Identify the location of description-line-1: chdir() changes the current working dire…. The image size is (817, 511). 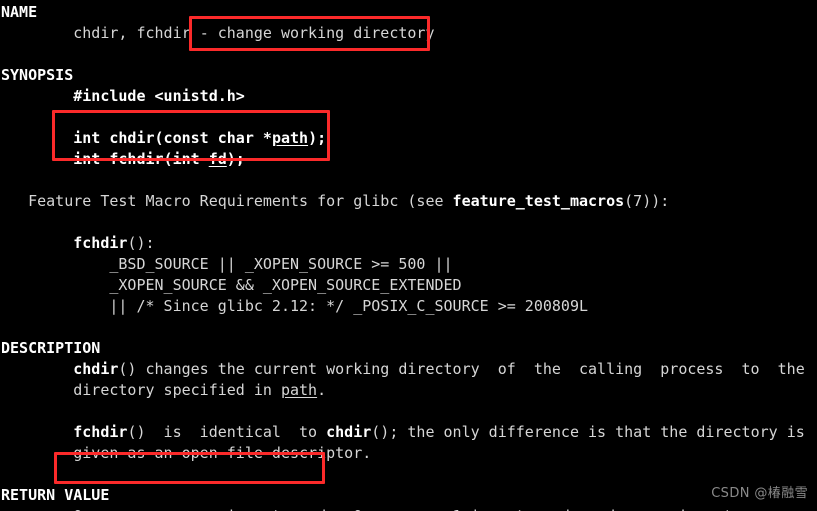
(408, 369).